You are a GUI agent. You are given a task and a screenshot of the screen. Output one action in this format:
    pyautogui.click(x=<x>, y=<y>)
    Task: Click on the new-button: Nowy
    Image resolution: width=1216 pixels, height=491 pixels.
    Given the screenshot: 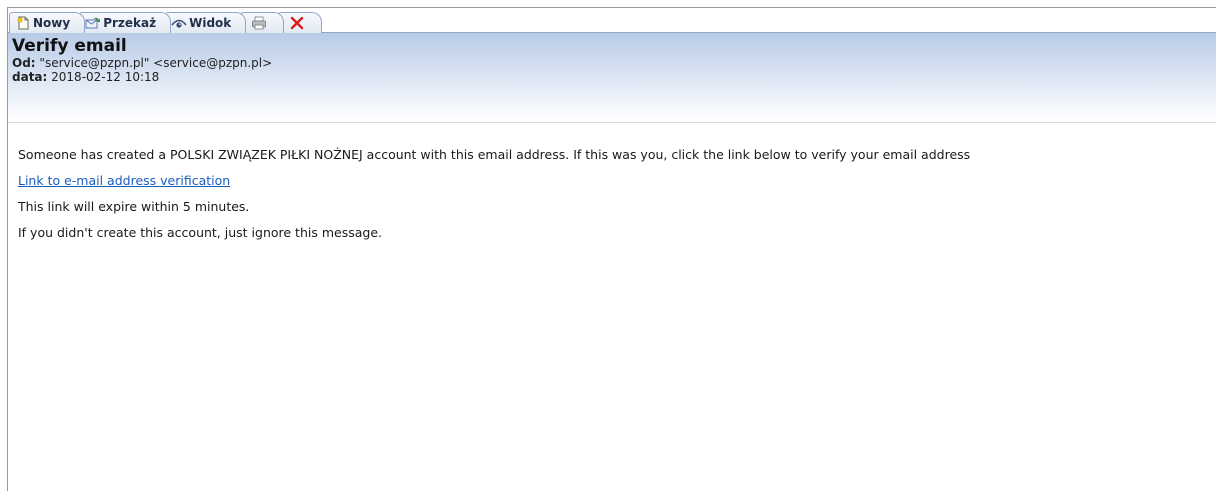 What is the action you would take?
    pyautogui.click(x=47, y=22)
    